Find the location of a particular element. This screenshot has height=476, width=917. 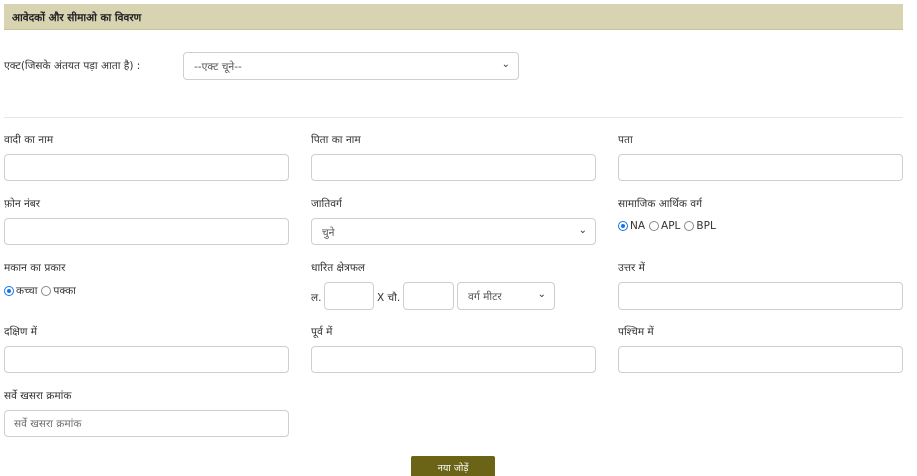

west-input is located at coordinates (760, 359).